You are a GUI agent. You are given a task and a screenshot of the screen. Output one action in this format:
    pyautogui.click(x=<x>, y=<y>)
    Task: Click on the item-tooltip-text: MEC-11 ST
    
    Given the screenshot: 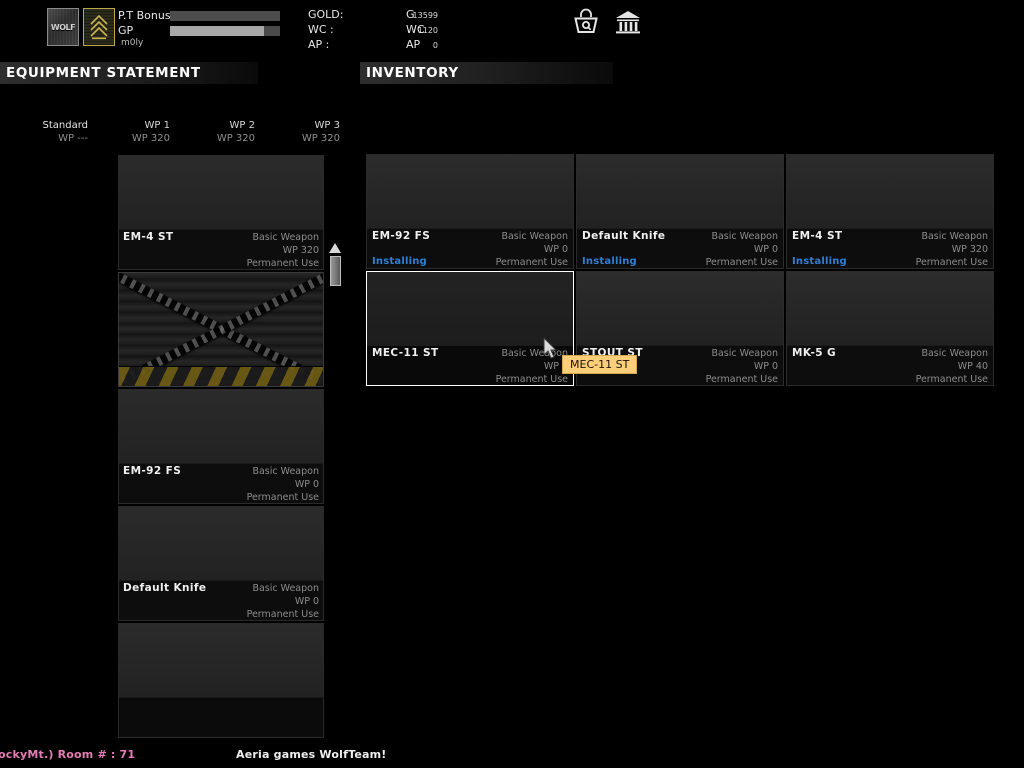 What is the action you would take?
    pyautogui.click(x=600, y=364)
    